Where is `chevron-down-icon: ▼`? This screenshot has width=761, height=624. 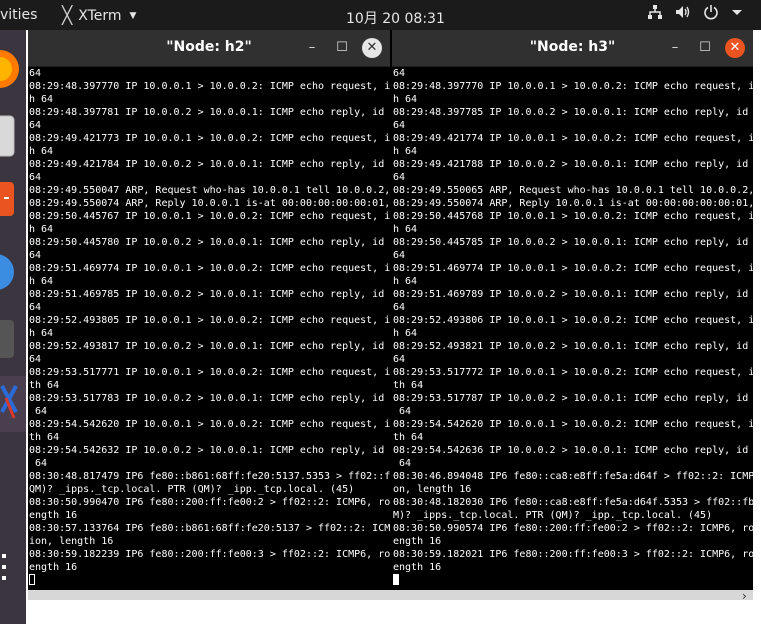
chevron-down-icon: ▼ is located at coordinates (133, 16).